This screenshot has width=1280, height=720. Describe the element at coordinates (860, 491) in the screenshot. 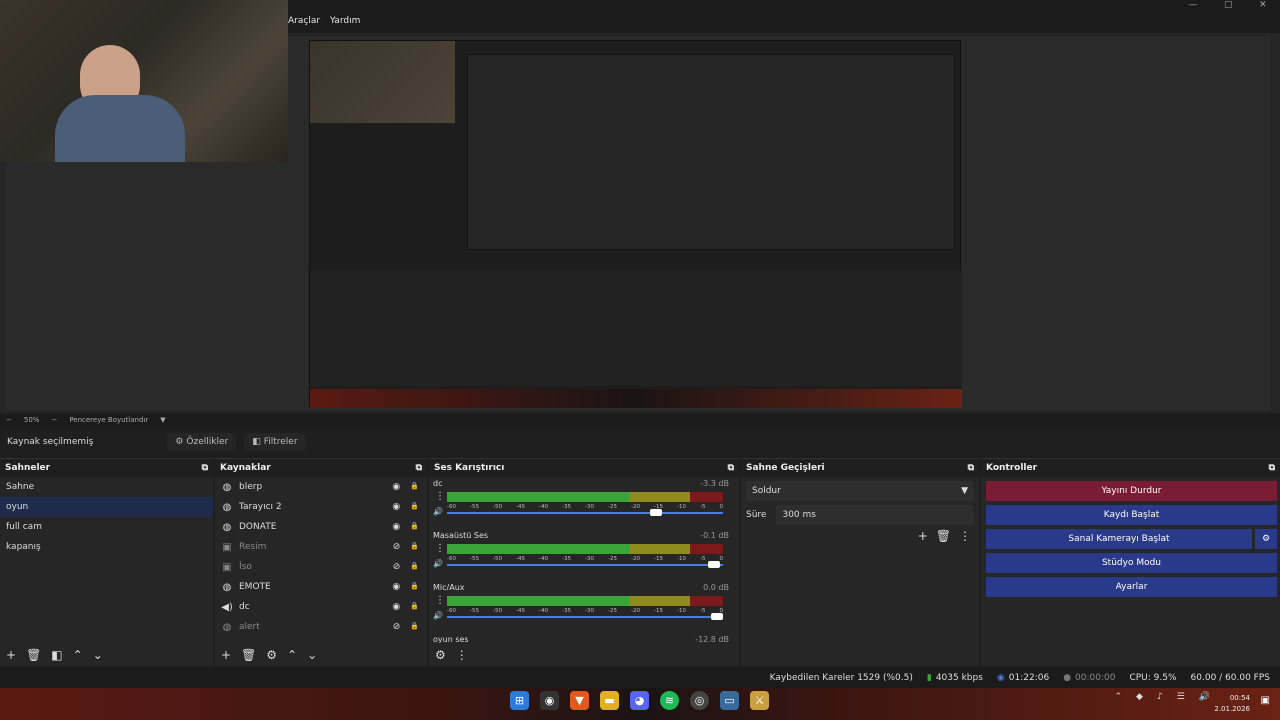

I see `transition-select: Soldur ▼` at that location.